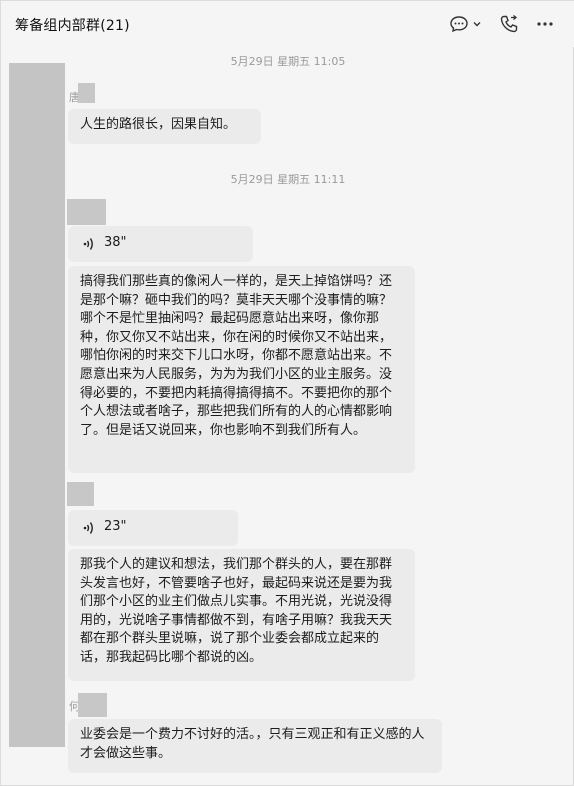  I want to click on more-icon, so click(545, 24).